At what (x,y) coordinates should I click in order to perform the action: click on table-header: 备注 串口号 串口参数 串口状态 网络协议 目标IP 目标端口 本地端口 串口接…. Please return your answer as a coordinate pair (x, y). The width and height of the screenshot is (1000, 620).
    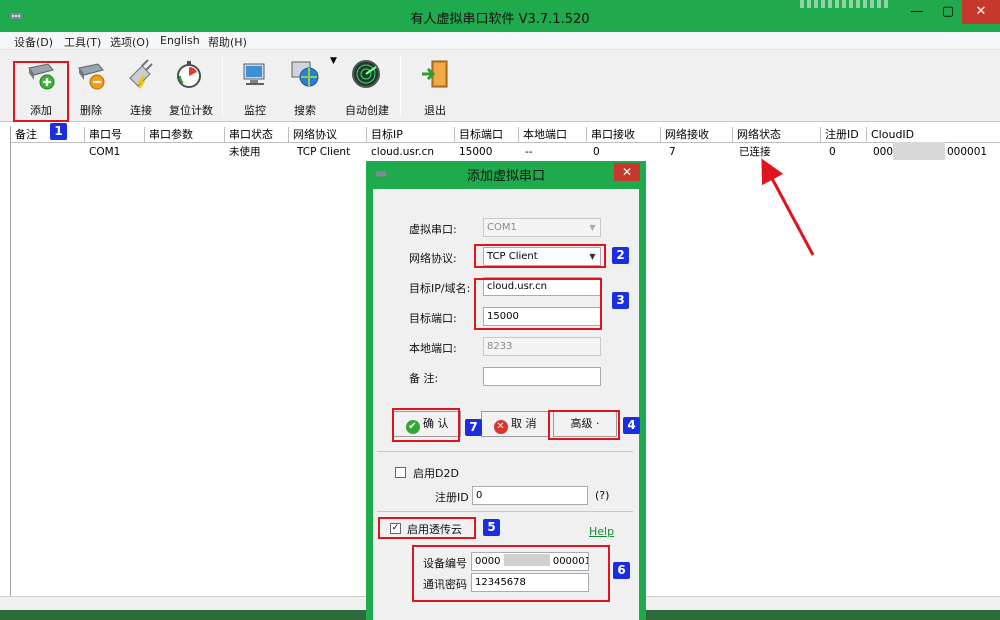
    Looking at the image, I should click on (505, 134).